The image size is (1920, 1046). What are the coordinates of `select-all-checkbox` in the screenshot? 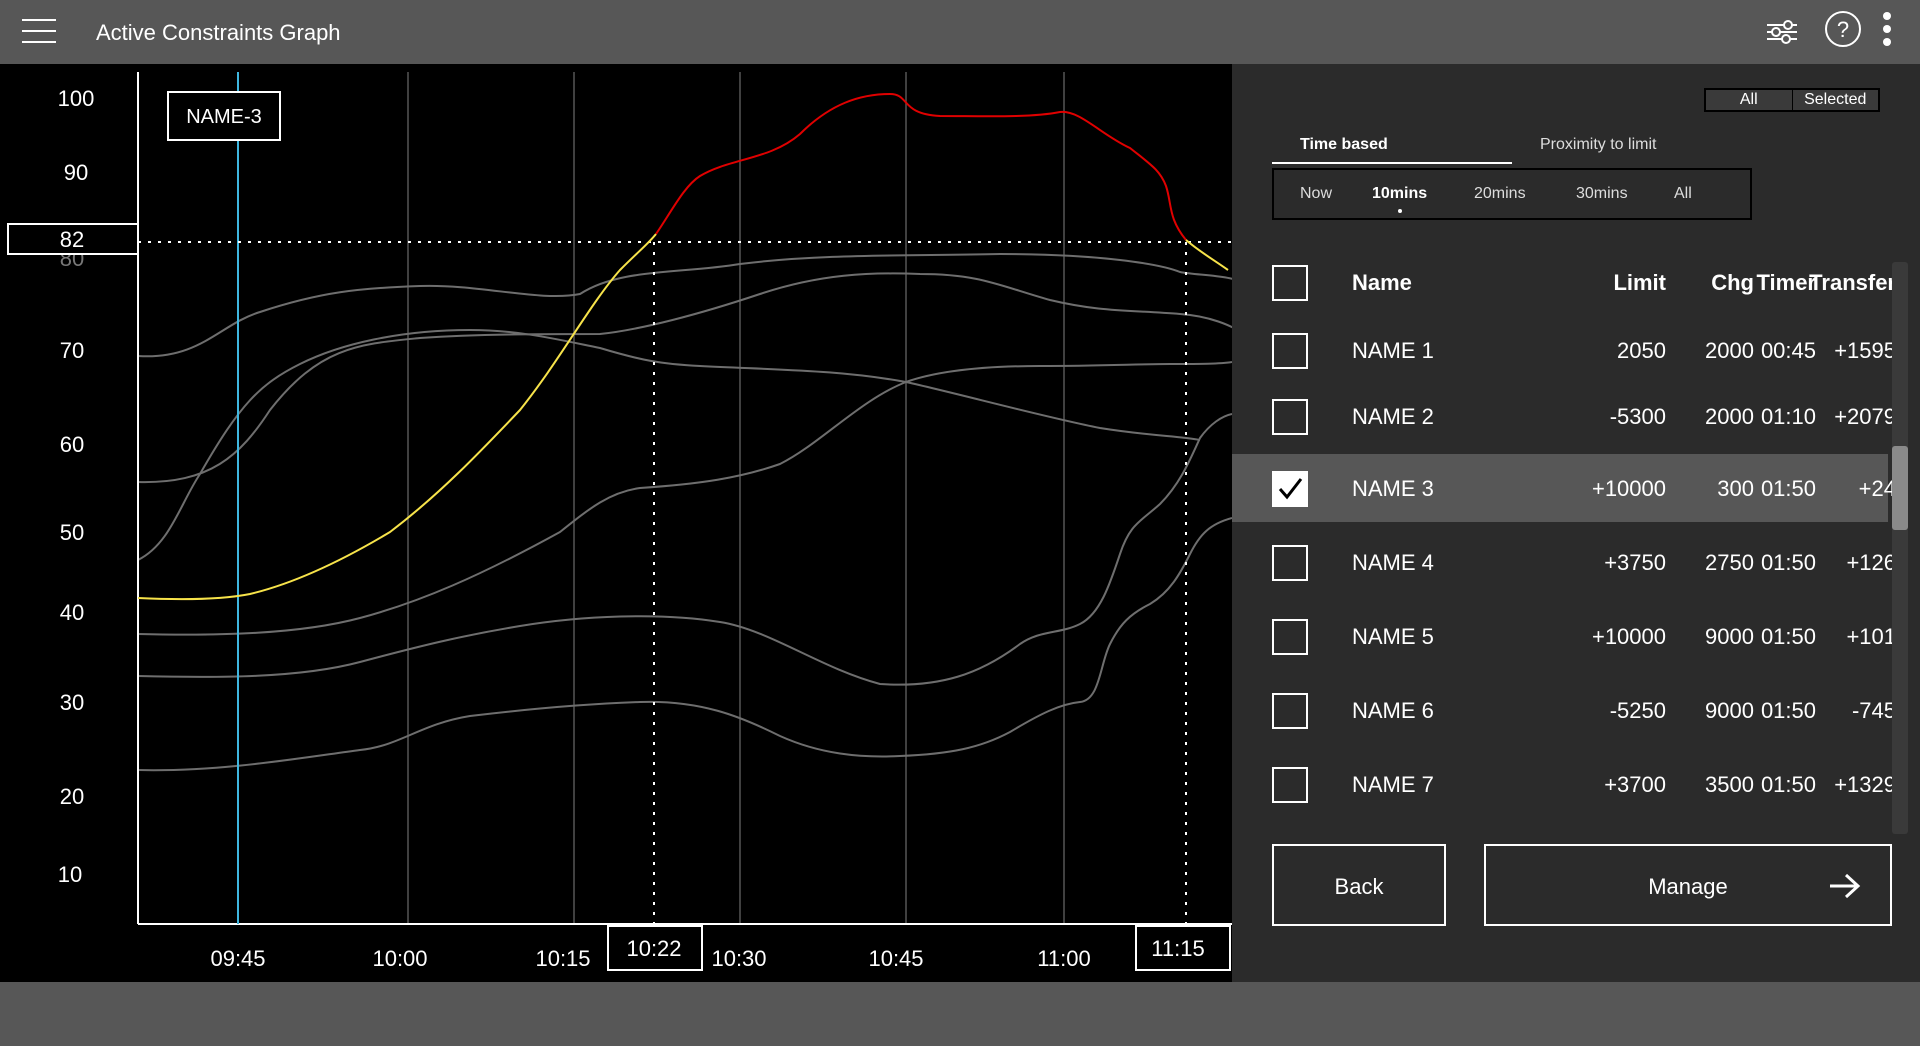 It's located at (1290, 283).